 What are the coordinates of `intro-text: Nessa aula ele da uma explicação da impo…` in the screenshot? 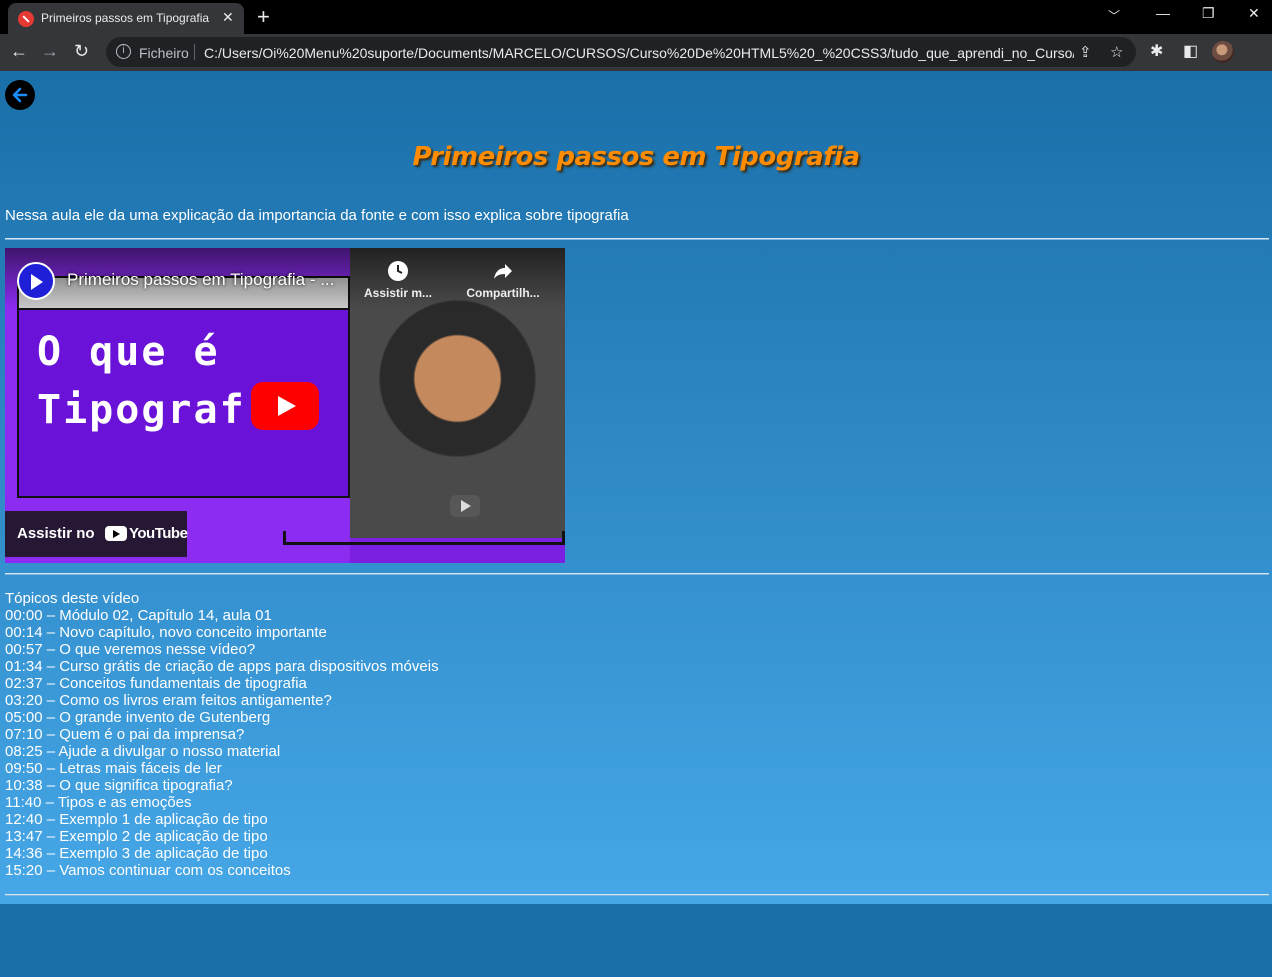 It's located at (317, 215).